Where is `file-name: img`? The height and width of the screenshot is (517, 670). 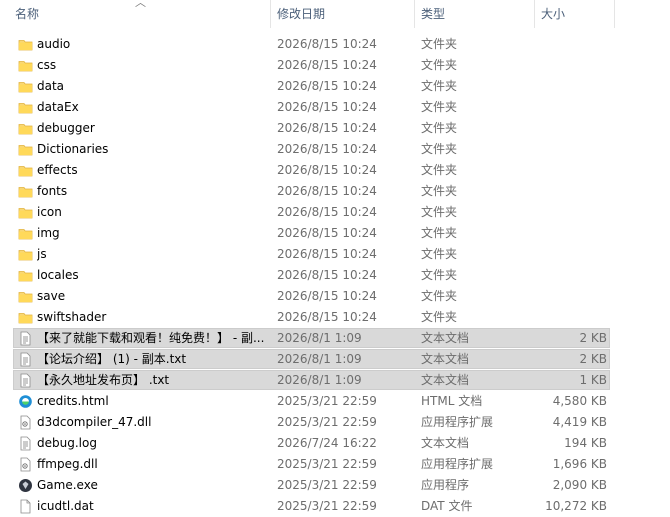 file-name: img is located at coordinates (152, 233).